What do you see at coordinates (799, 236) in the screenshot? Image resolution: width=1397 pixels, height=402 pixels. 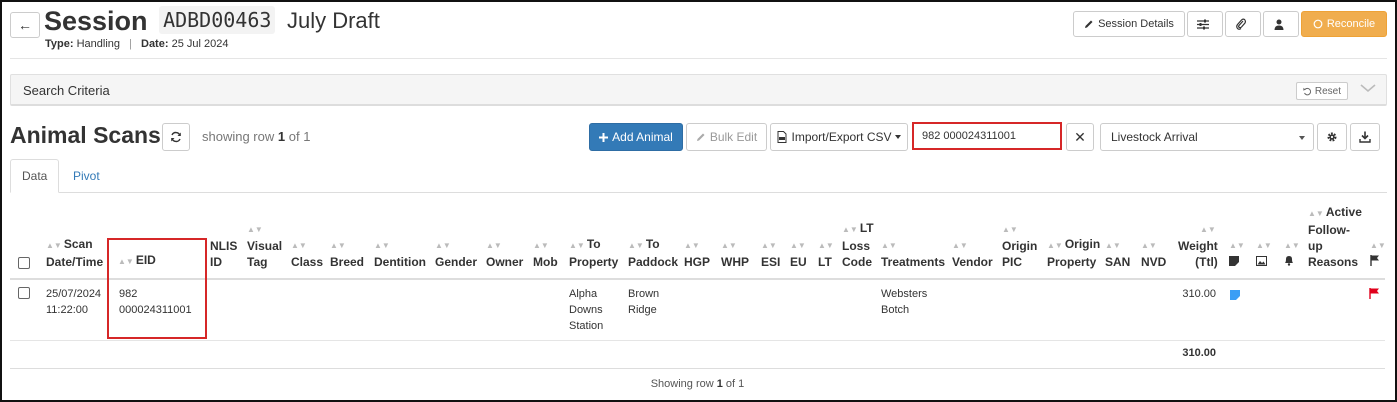 I see `column-header-eu: ▲▼ EU` at bounding box center [799, 236].